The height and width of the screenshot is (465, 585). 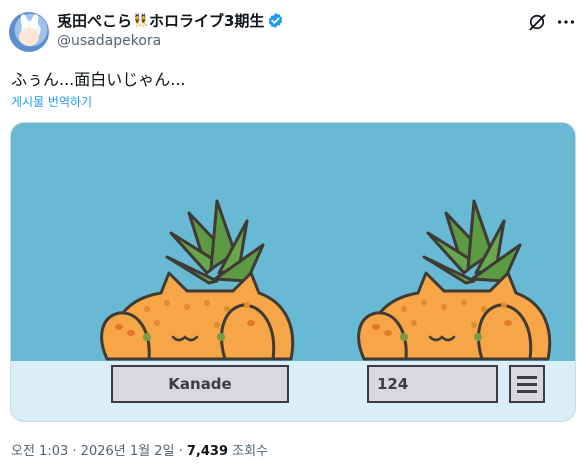 What do you see at coordinates (250, 451) in the screenshot?
I see `views-label: 조회수` at bounding box center [250, 451].